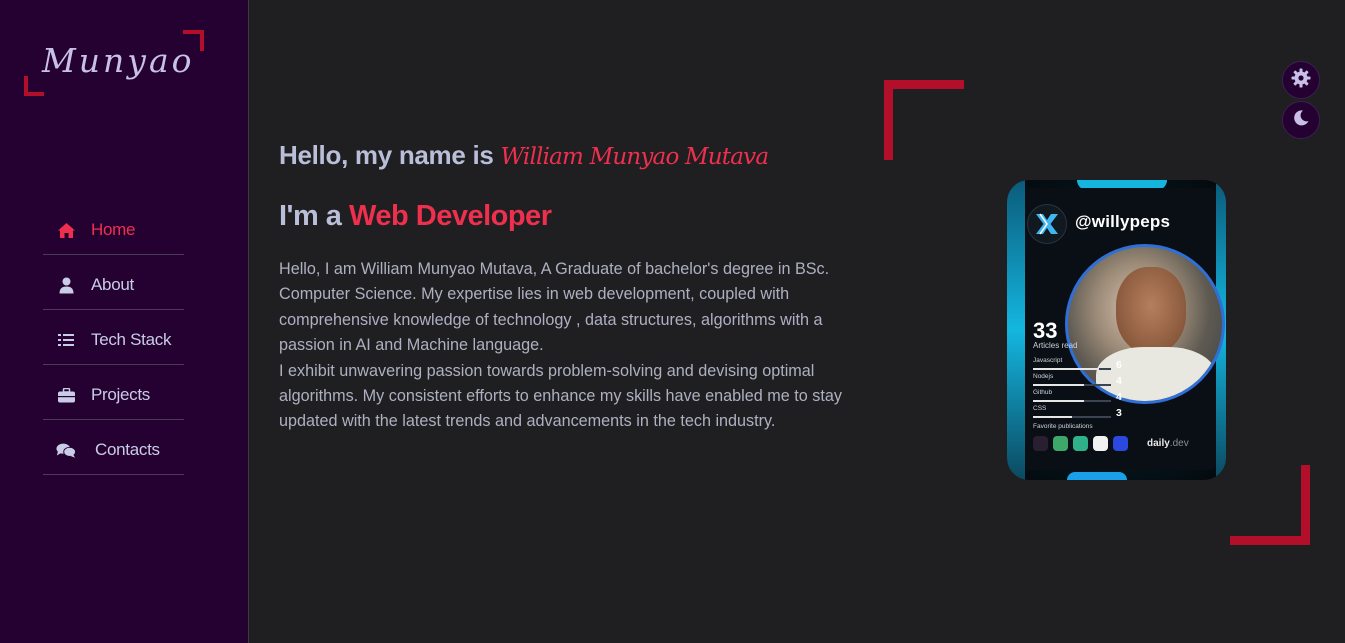 The image size is (1345, 643). Describe the element at coordinates (66, 450) in the screenshot. I see `comments-icon` at that location.